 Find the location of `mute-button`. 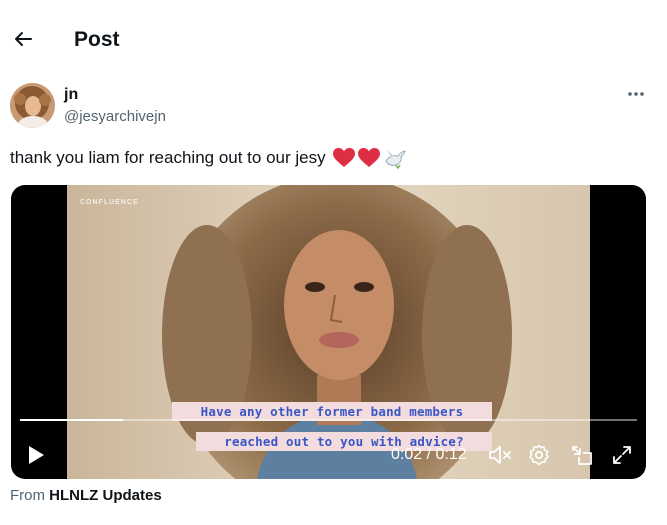

mute-button is located at coordinates (500, 455).